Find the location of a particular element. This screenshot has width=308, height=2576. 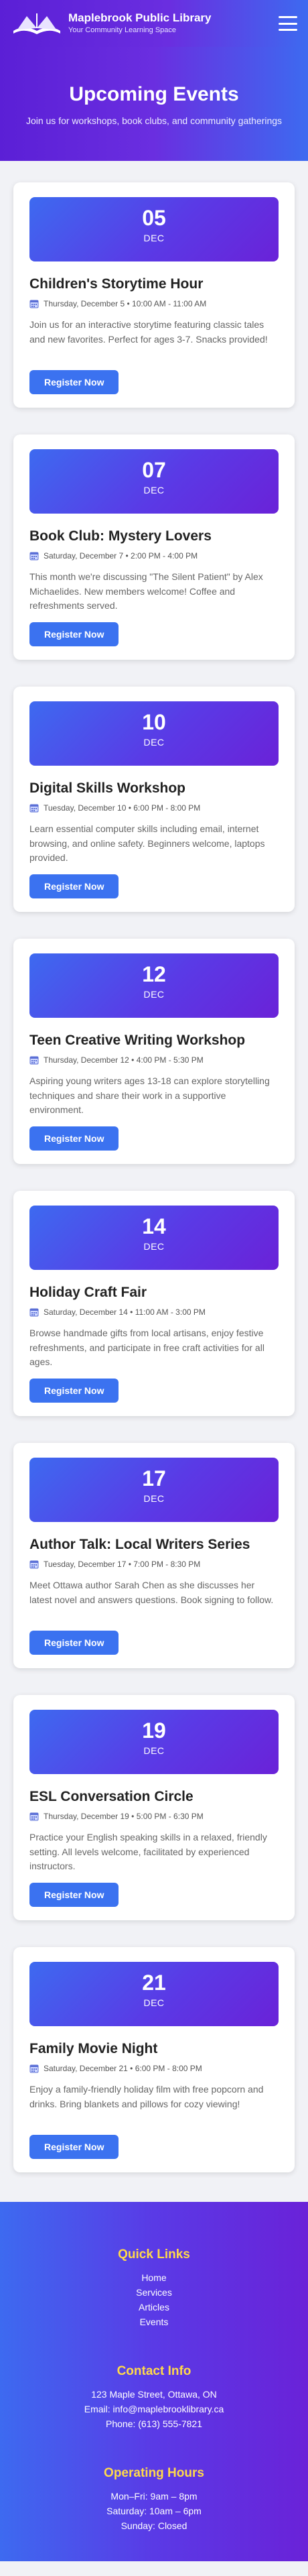

hours-weekdays: Mon–Fri: 9am – 8pm is located at coordinates (154, 2496).